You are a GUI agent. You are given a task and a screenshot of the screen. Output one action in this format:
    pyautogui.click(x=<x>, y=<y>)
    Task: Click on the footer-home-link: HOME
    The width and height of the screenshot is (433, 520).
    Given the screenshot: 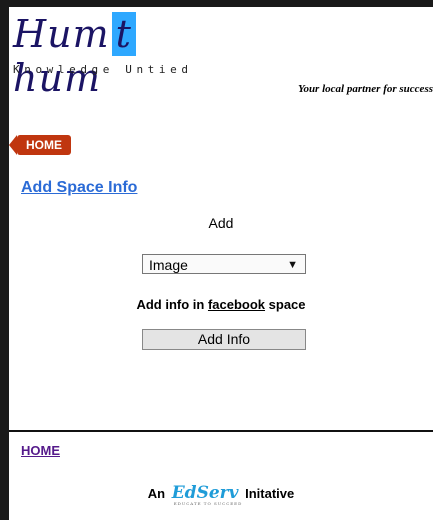 What is the action you would take?
    pyautogui.click(x=40, y=450)
    